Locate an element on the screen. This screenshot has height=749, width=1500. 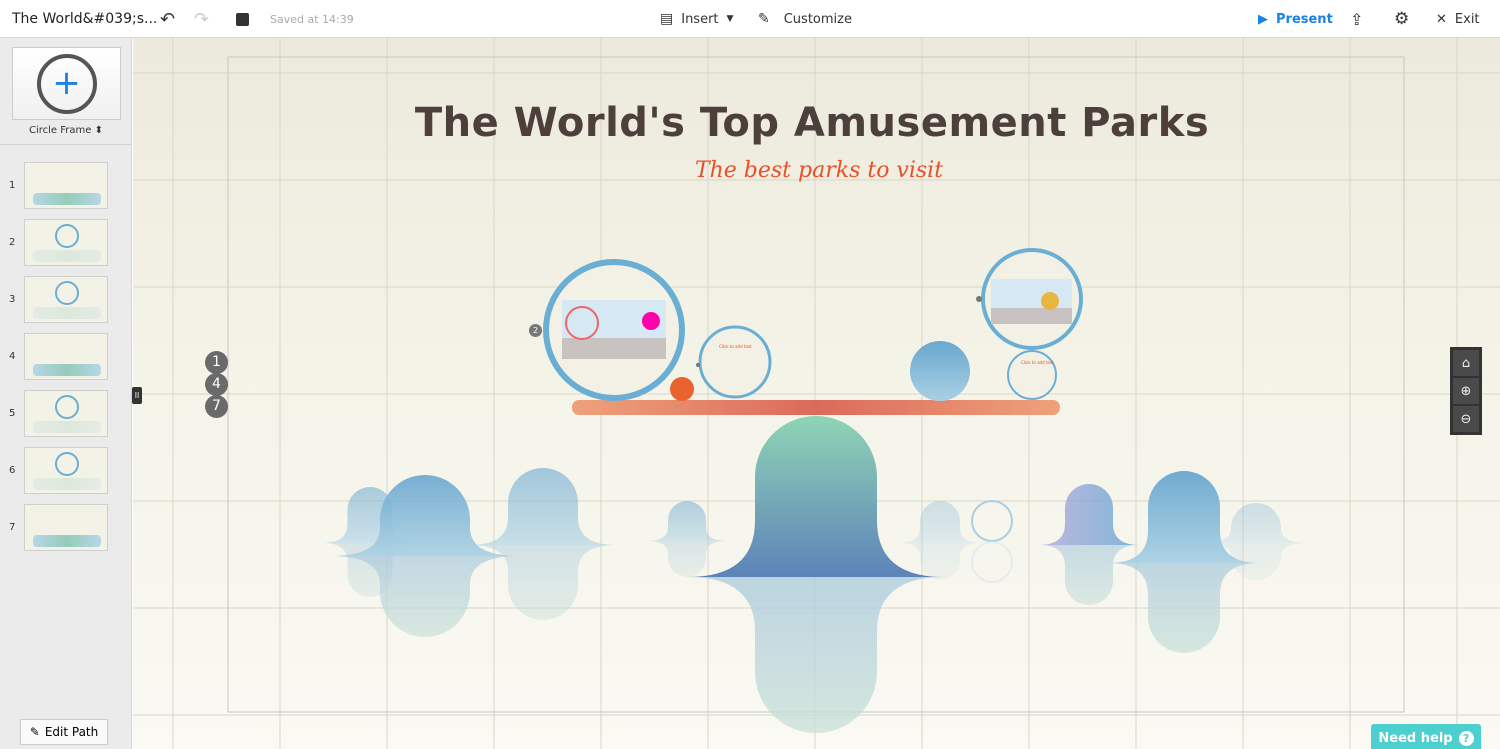
brush-icon: ✎ is located at coordinates (764, 19).